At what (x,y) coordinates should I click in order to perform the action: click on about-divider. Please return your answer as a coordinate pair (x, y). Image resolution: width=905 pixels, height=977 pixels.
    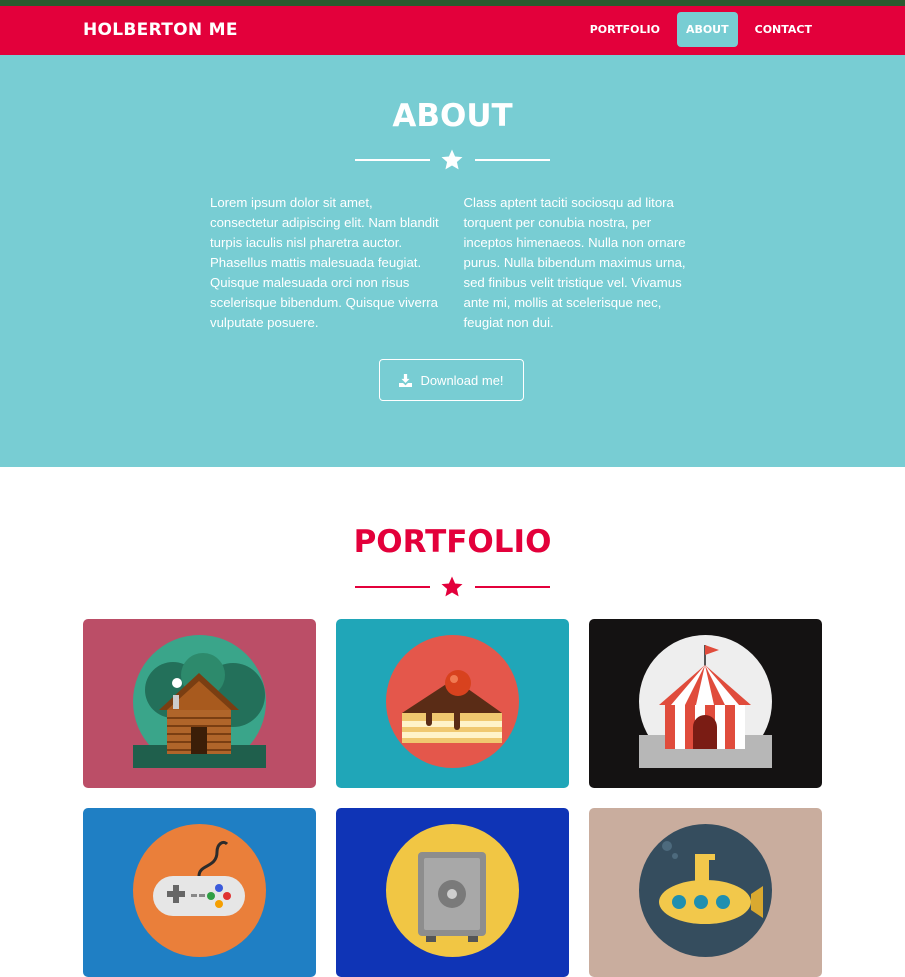
    Looking at the image, I should click on (452, 160).